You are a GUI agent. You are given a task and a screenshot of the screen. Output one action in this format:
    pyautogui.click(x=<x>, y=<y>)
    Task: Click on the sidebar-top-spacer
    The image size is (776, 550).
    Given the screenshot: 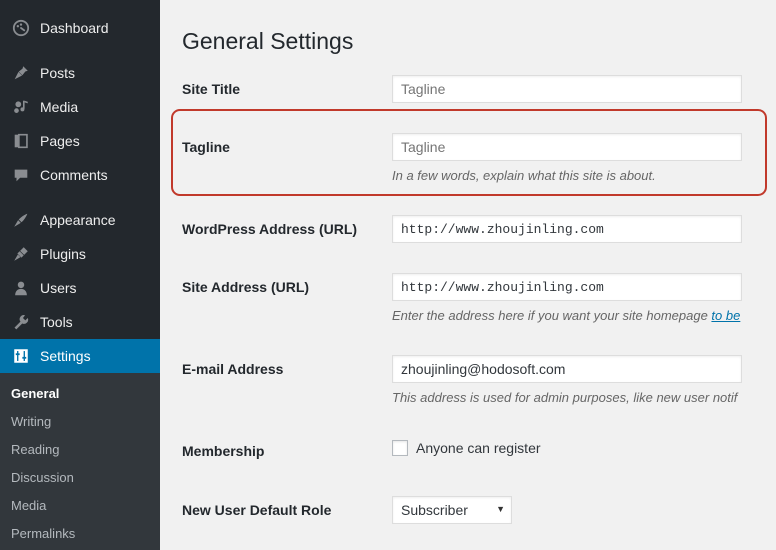 What is the action you would take?
    pyautogui.click(x=80, y=5)
    